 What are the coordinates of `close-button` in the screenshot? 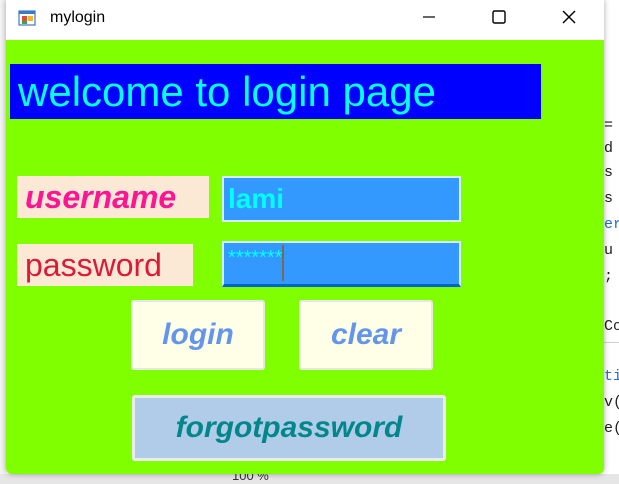 It's located at (569, 17).